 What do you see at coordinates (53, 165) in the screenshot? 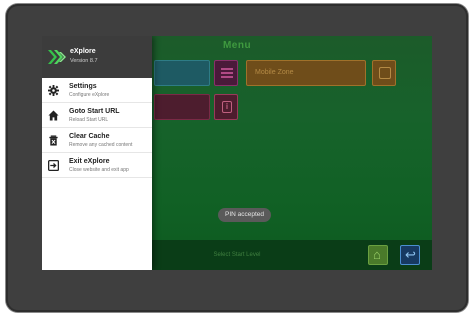
I see `exit-icon` at bounding box center [53, 165].